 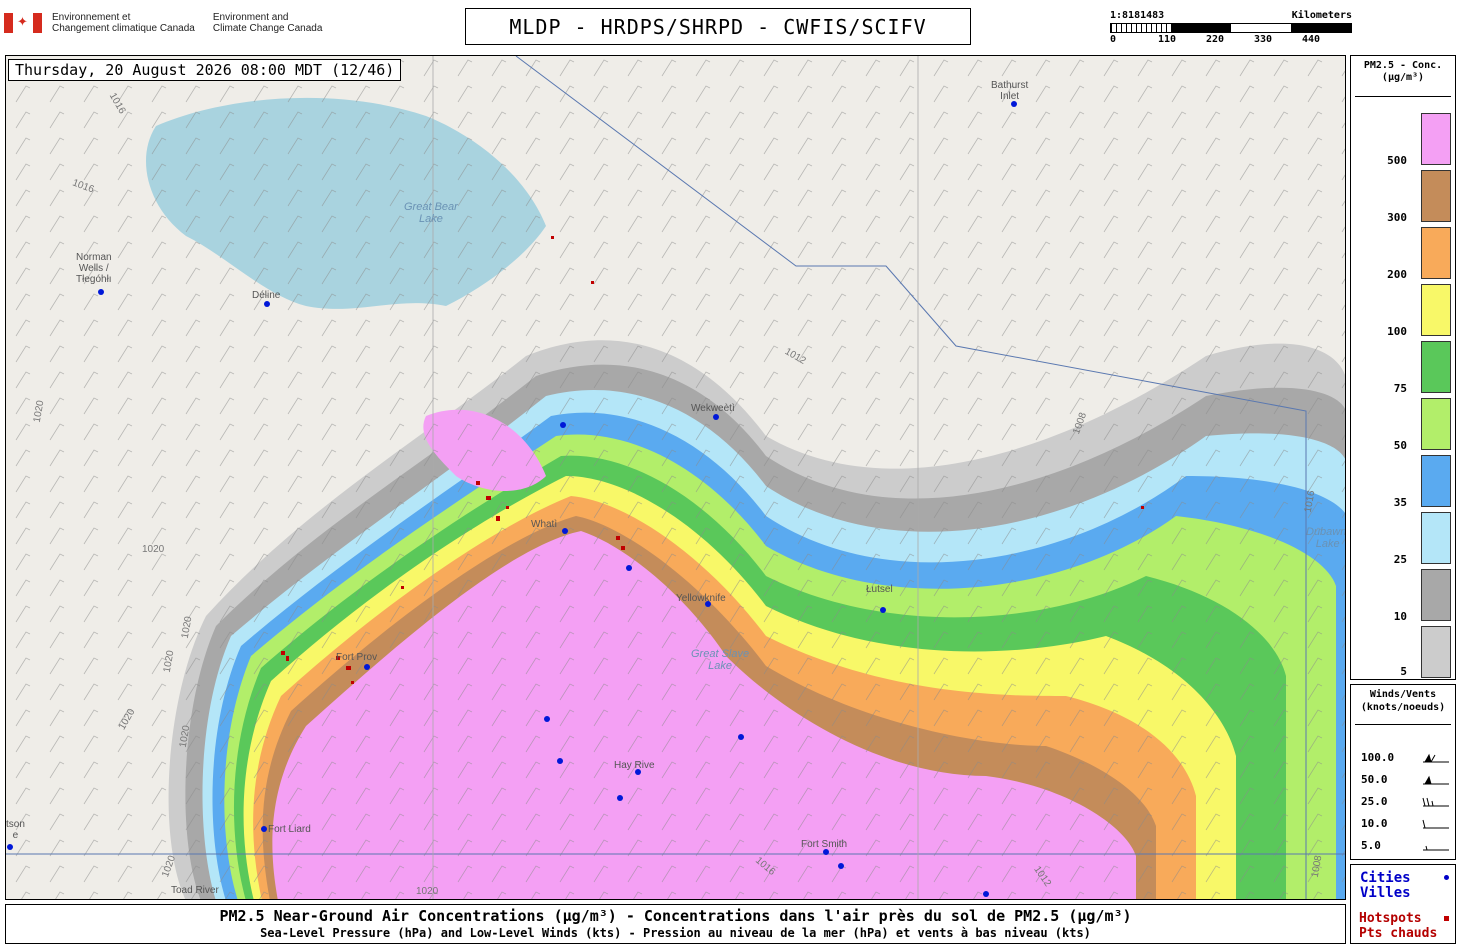 What do you see at coordinates (1406, 823) in the screenshot?
I see `wind-legend-row: 10.0` at bounding box center [1406, 823].